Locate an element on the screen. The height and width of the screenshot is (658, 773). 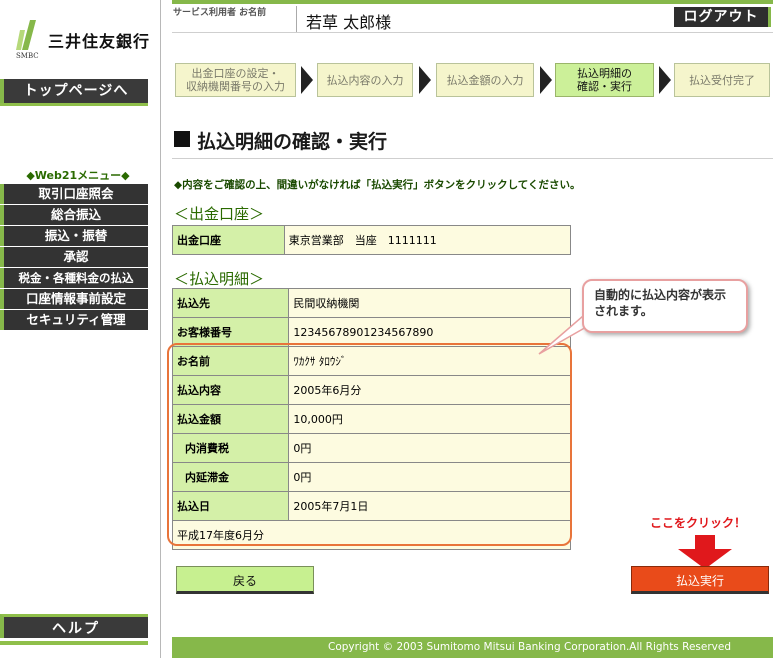
table-row: 払込先 民間収納機関 is located at coordinates (371, 303).